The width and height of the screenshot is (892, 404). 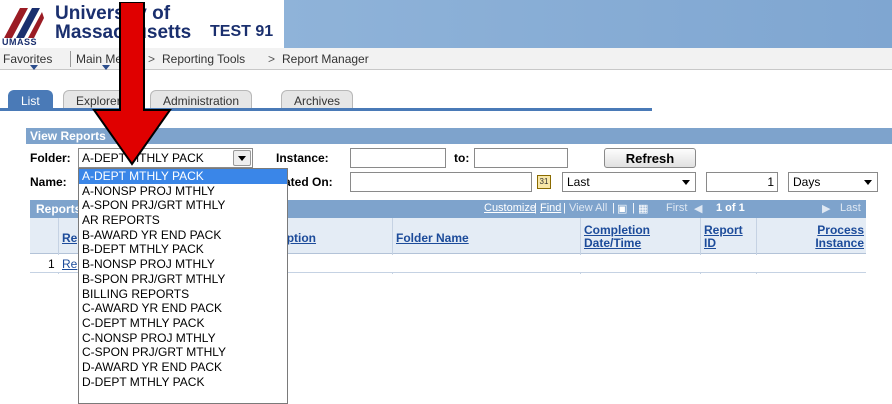 I want to click on days-count-input: 1, so click(x=742, y=182).